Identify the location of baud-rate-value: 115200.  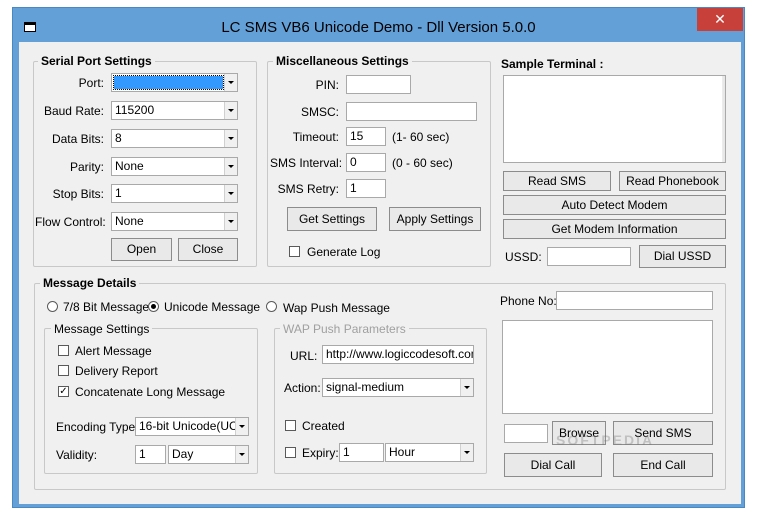
(135, 110).